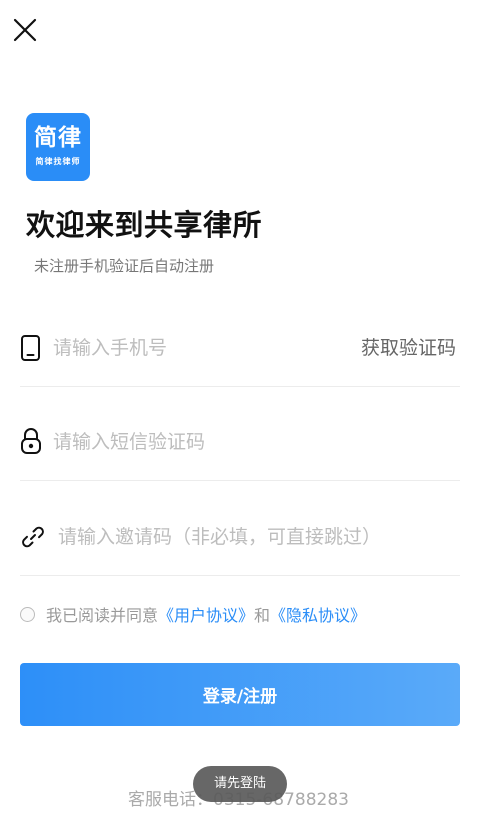 The height and width of the screenshot is (834, 477). I want to click on phone-field: 获取验证码, so click(240, 347).